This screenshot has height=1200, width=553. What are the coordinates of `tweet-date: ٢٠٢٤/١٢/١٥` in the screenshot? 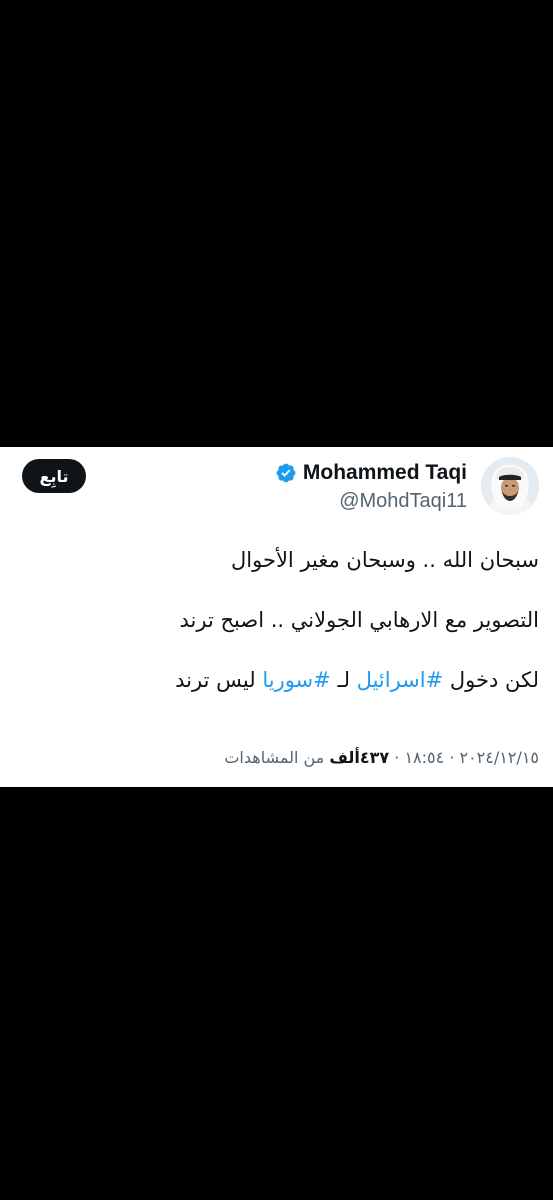 It's located at (499, 757).